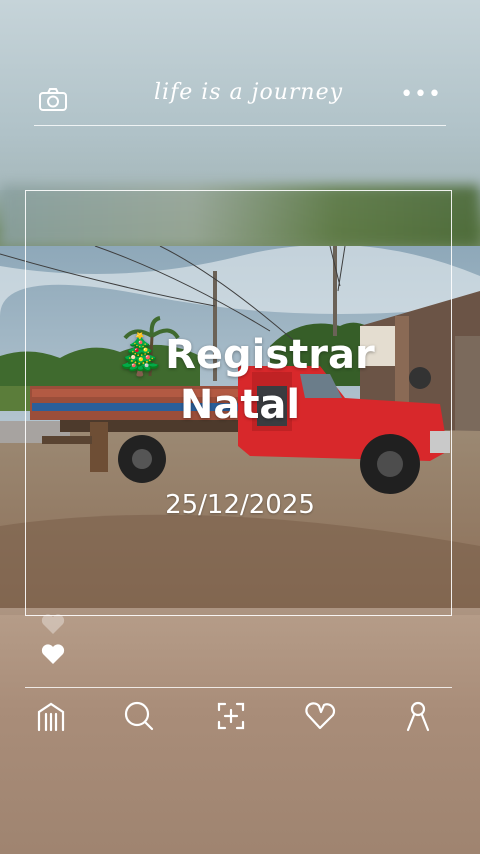 The height and width of the screenshot is (854, 480). I want to click on tree-emoji-icon: 🎄, so click(140, 355).